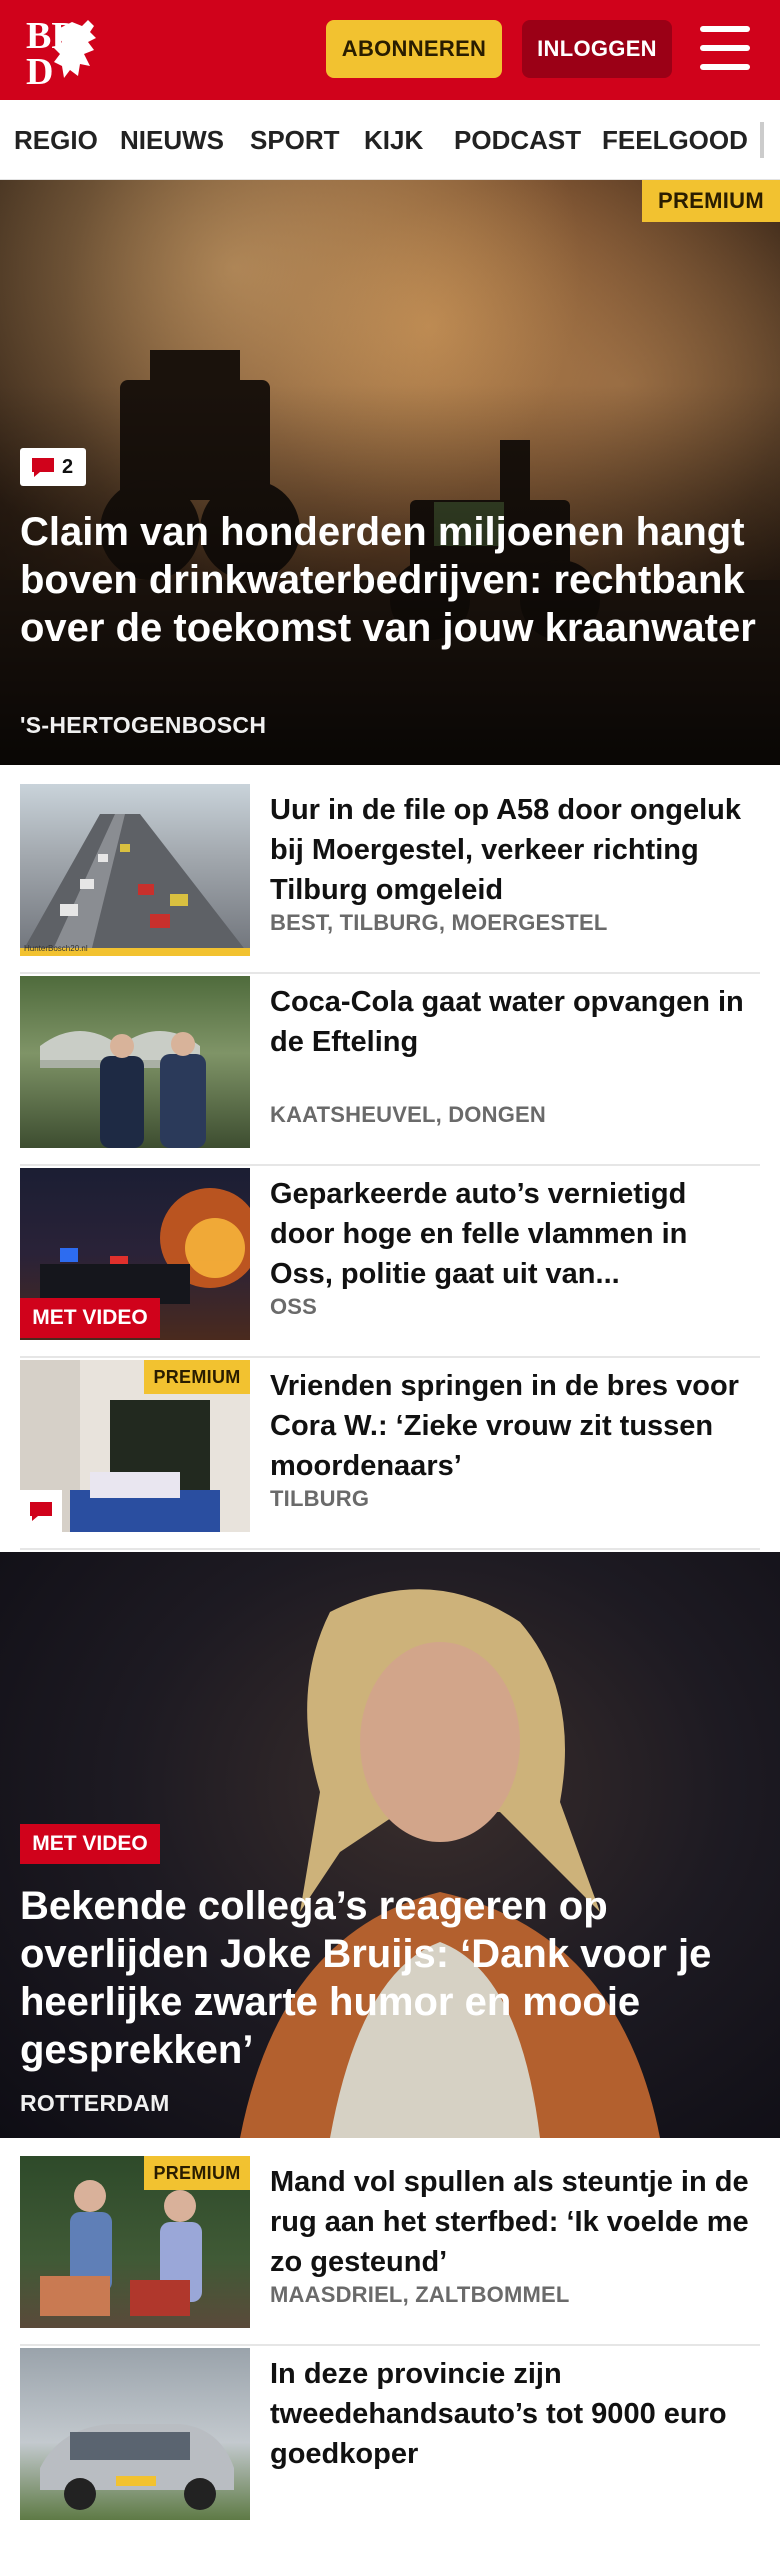 The height and width of the screenshot is (2560, 780). Describe the element at coordinates (135, 1254) in the screenshot. I see `thumbnail: MET VIDEO` at that location.